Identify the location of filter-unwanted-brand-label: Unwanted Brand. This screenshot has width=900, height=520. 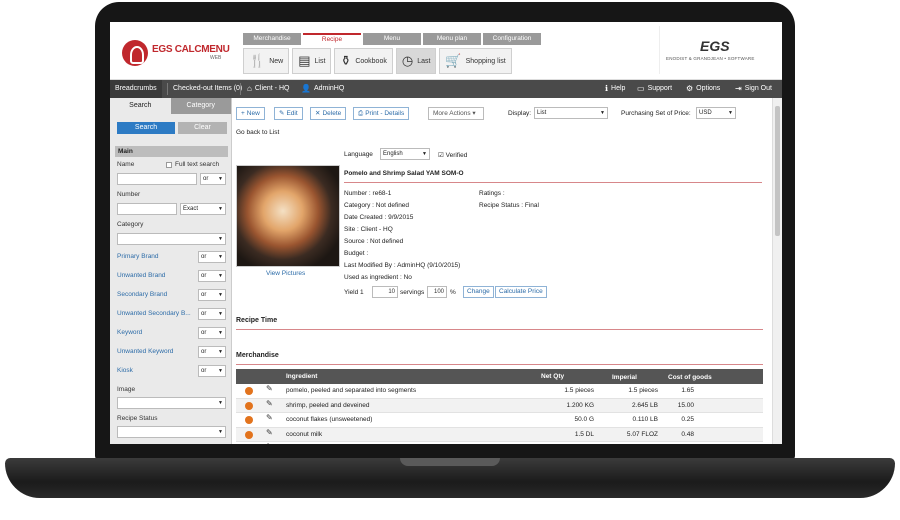
(141, 275).